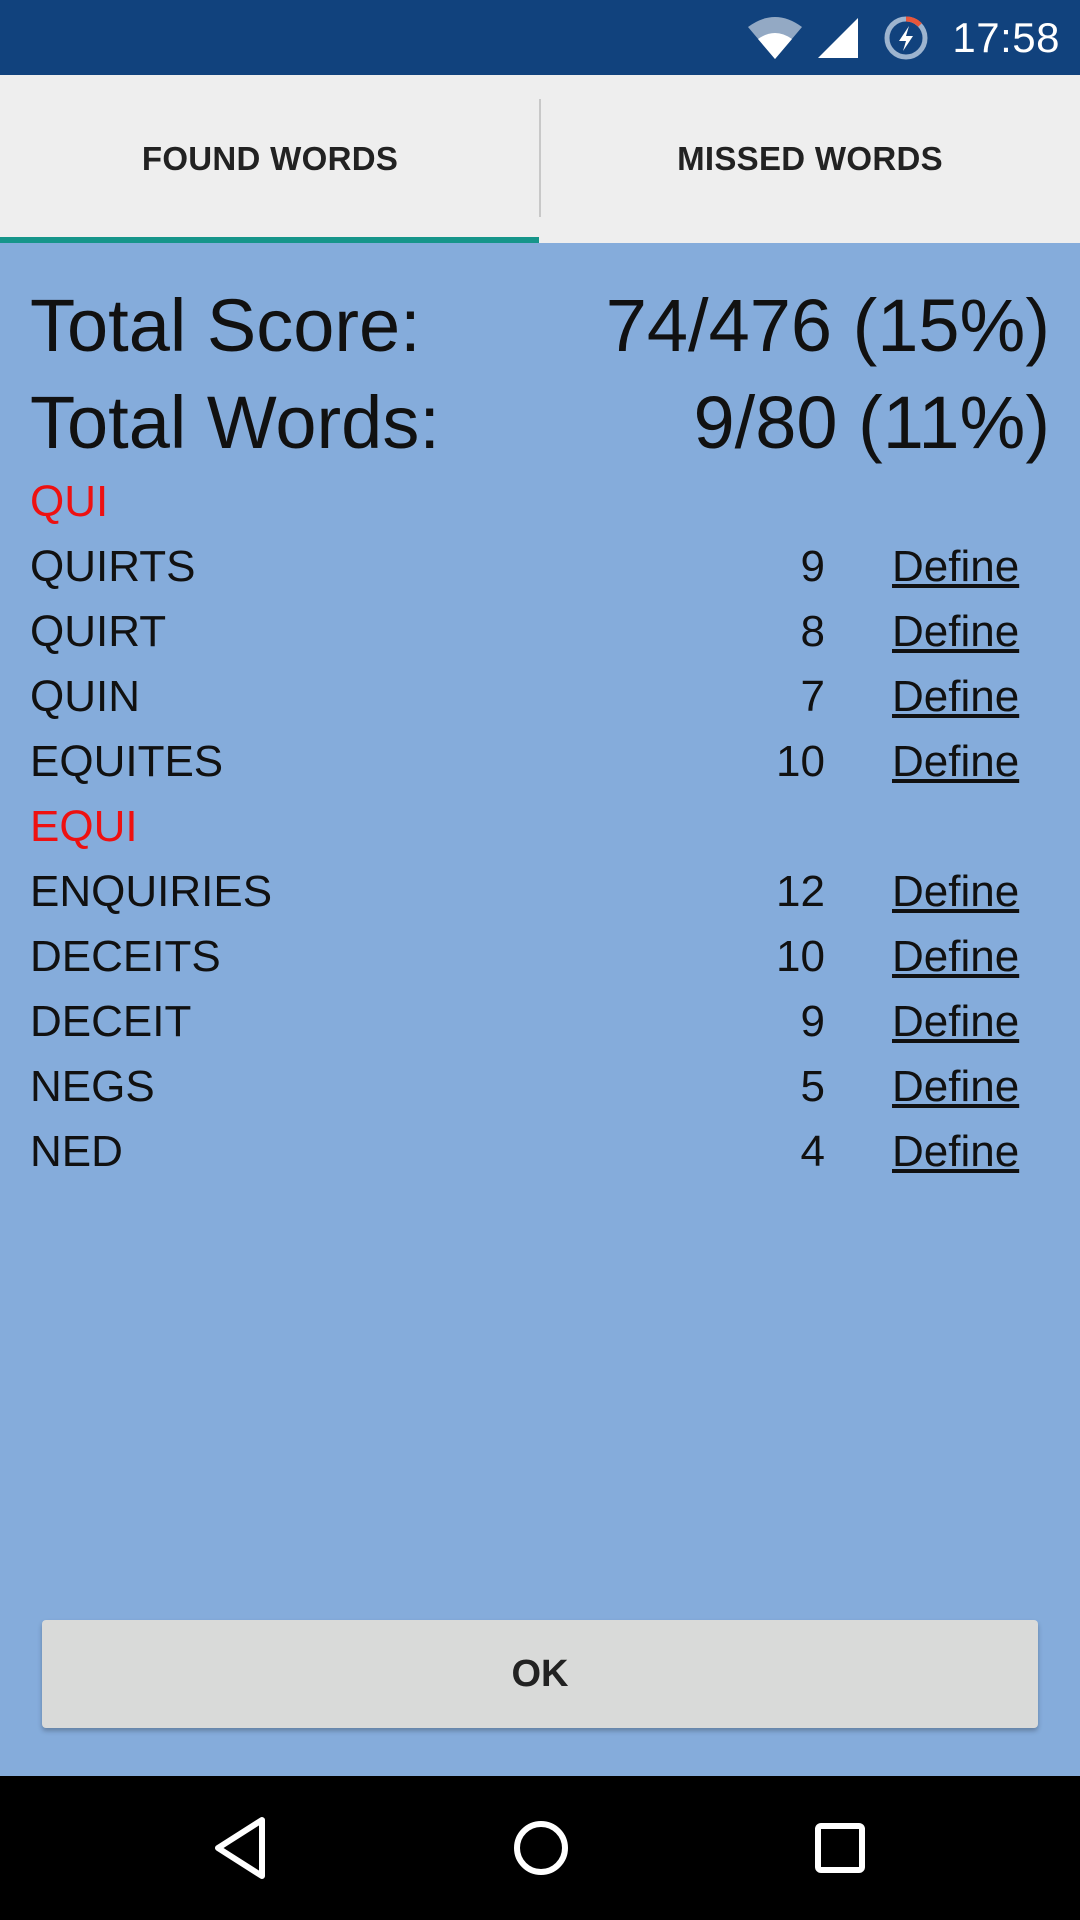  Describe the element at coordinates (812, 1151) in the screenshot. I see `word-score: 4` at that location.